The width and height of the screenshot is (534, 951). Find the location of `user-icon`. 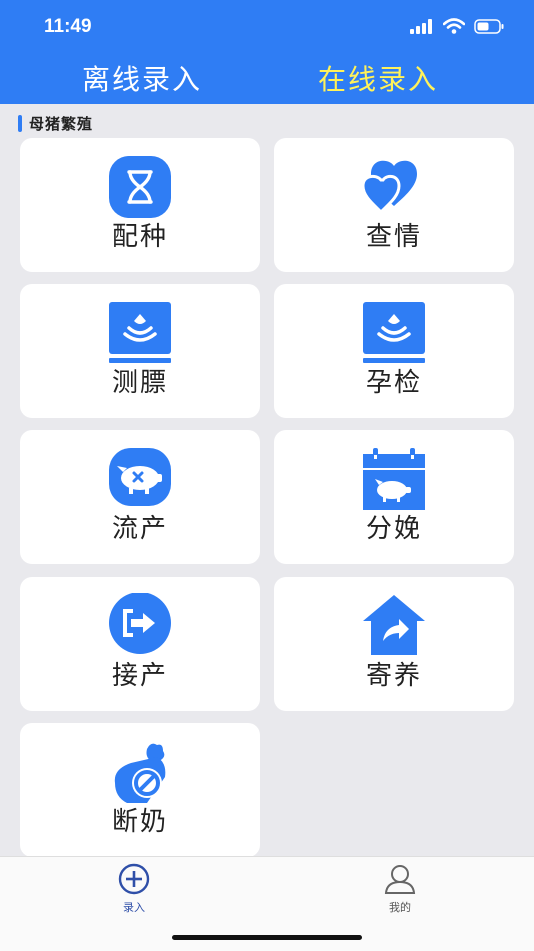

user-icon is located at coordinates (400, 879).